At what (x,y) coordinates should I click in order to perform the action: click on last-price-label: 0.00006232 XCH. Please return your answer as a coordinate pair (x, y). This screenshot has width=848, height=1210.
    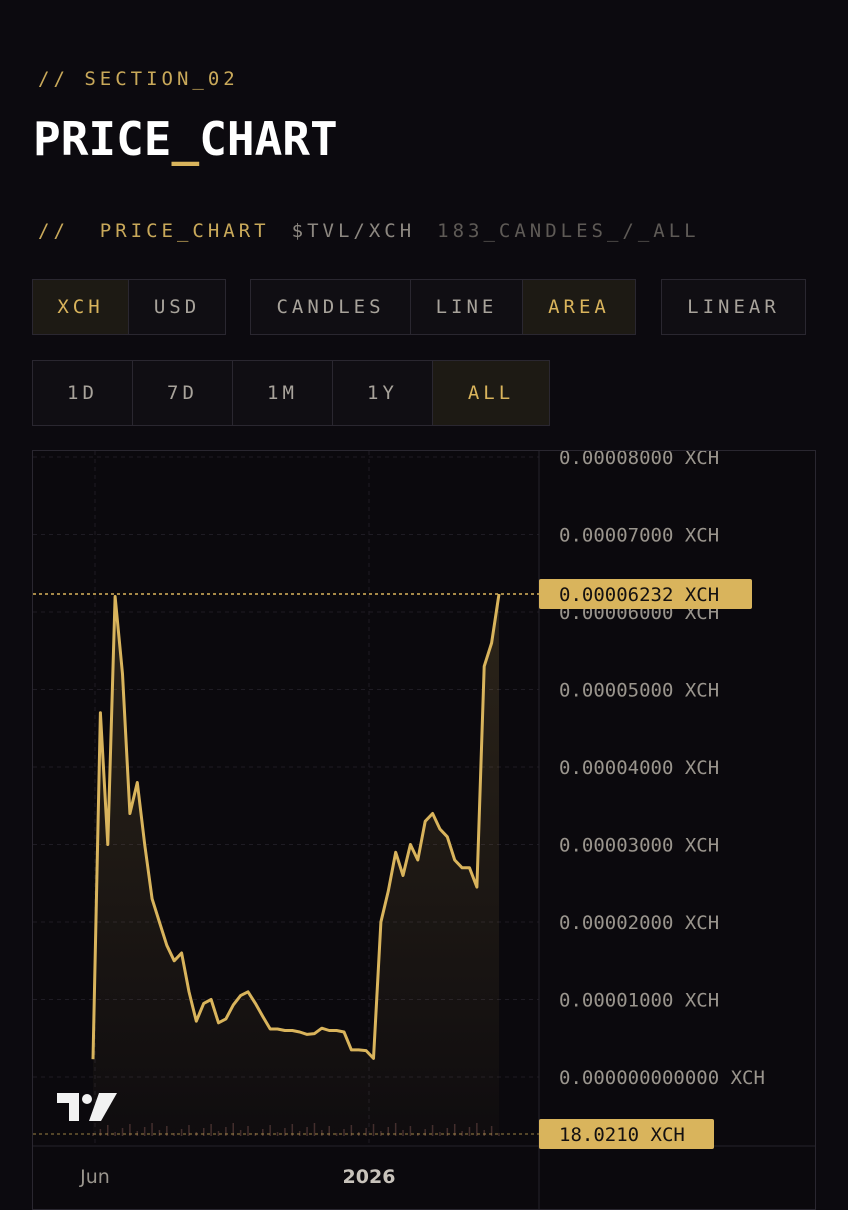
    Looking at the image, I should click on (639, 595).